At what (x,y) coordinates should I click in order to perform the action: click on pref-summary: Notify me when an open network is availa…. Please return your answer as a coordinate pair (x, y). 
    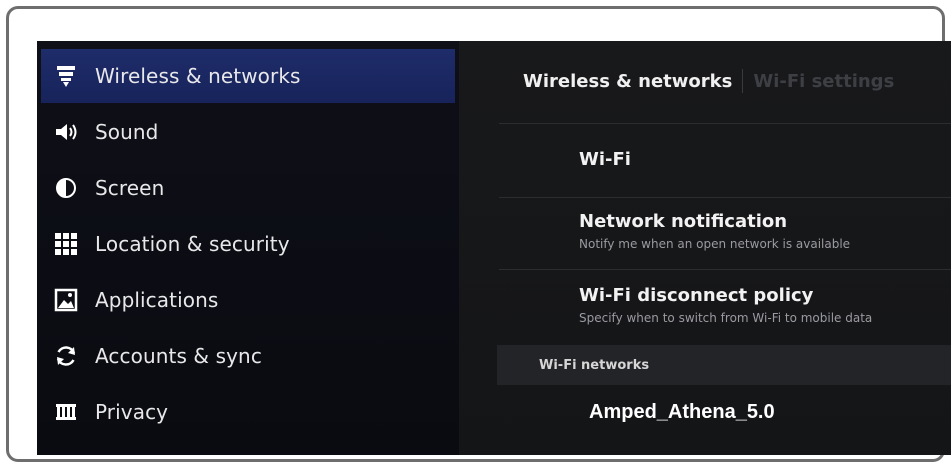
    Looking at the image, I should click on (715, 244).